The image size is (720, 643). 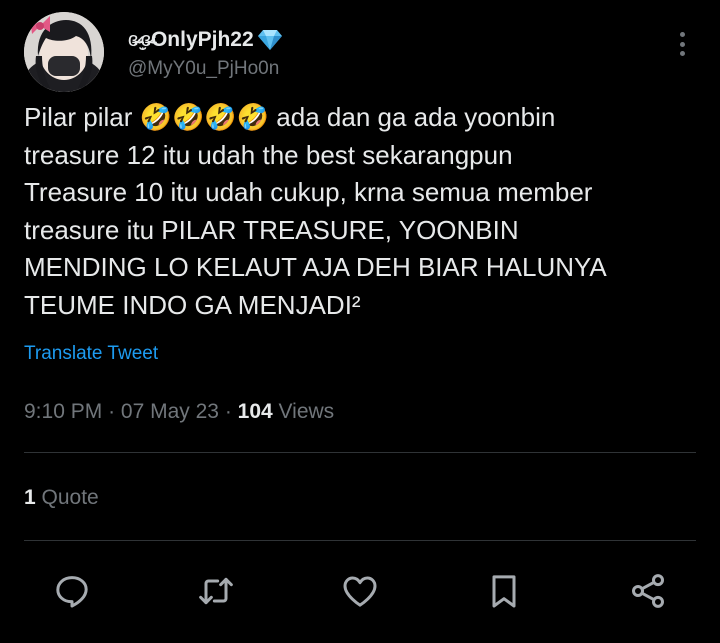 What do you see at coordinates (91, 354) in the screenshot?
I see `translate-tweet-link: Translate Tweet` at bounding box center [91, 354].